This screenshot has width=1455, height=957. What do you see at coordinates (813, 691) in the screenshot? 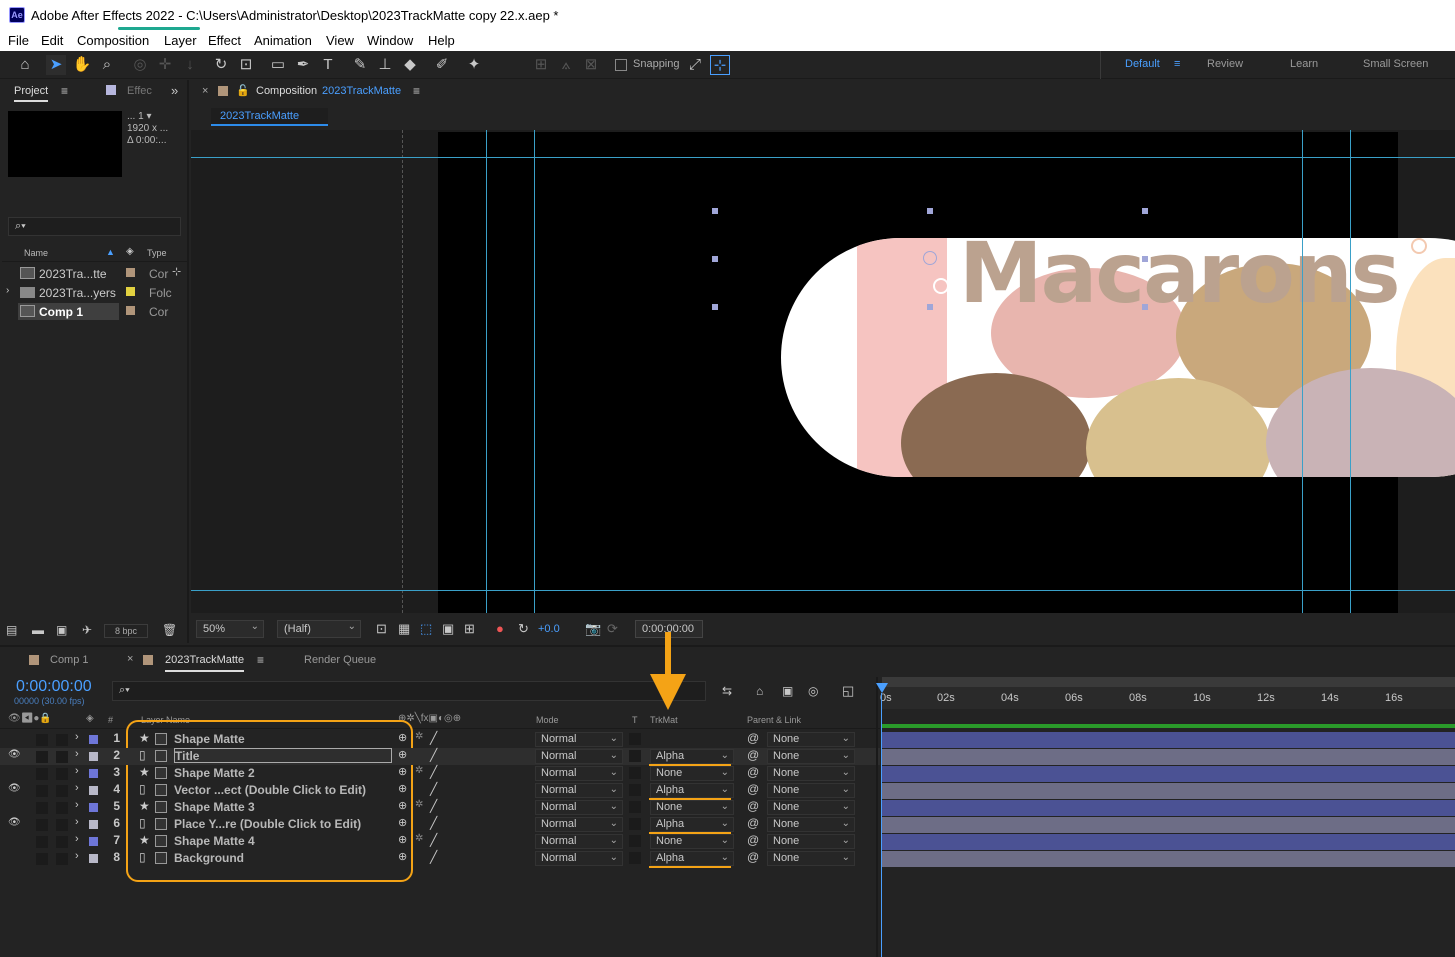
I see `frame-blending-icon: ◎` at bounding box center [813, 691].